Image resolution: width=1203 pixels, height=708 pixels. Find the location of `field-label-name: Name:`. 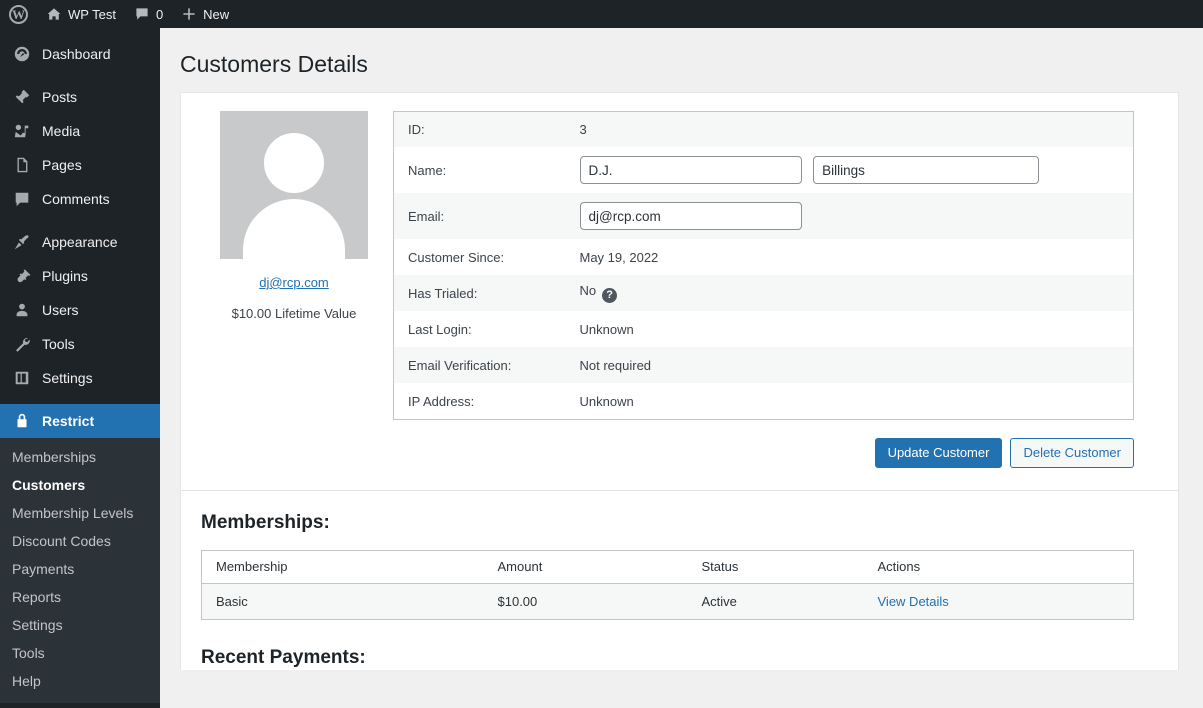

field-label-name: Name: is located at coordinates (427, 170).